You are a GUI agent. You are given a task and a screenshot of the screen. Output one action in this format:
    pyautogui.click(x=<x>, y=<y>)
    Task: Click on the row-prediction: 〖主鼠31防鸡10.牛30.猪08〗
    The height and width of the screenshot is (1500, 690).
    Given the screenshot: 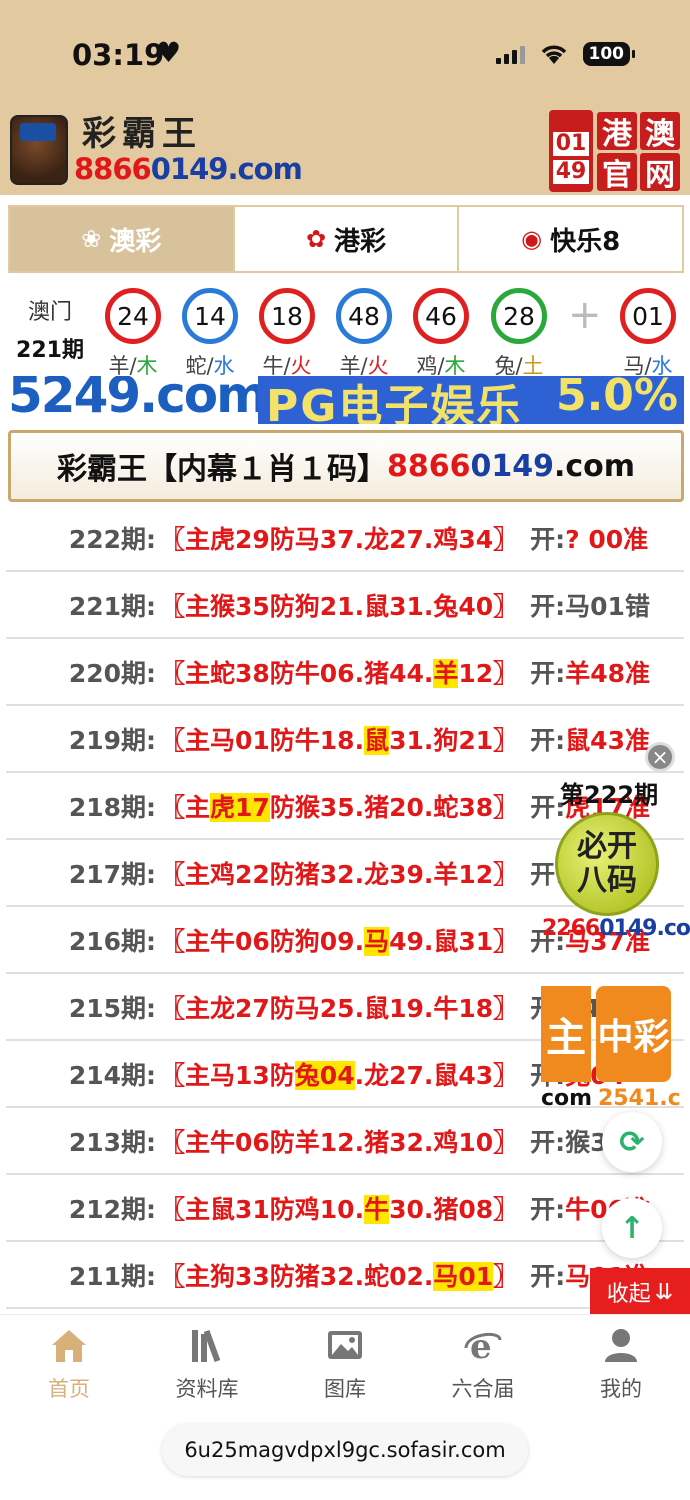 What is the action you would take?
    pyautogui.click(x=339, y=1209)
    